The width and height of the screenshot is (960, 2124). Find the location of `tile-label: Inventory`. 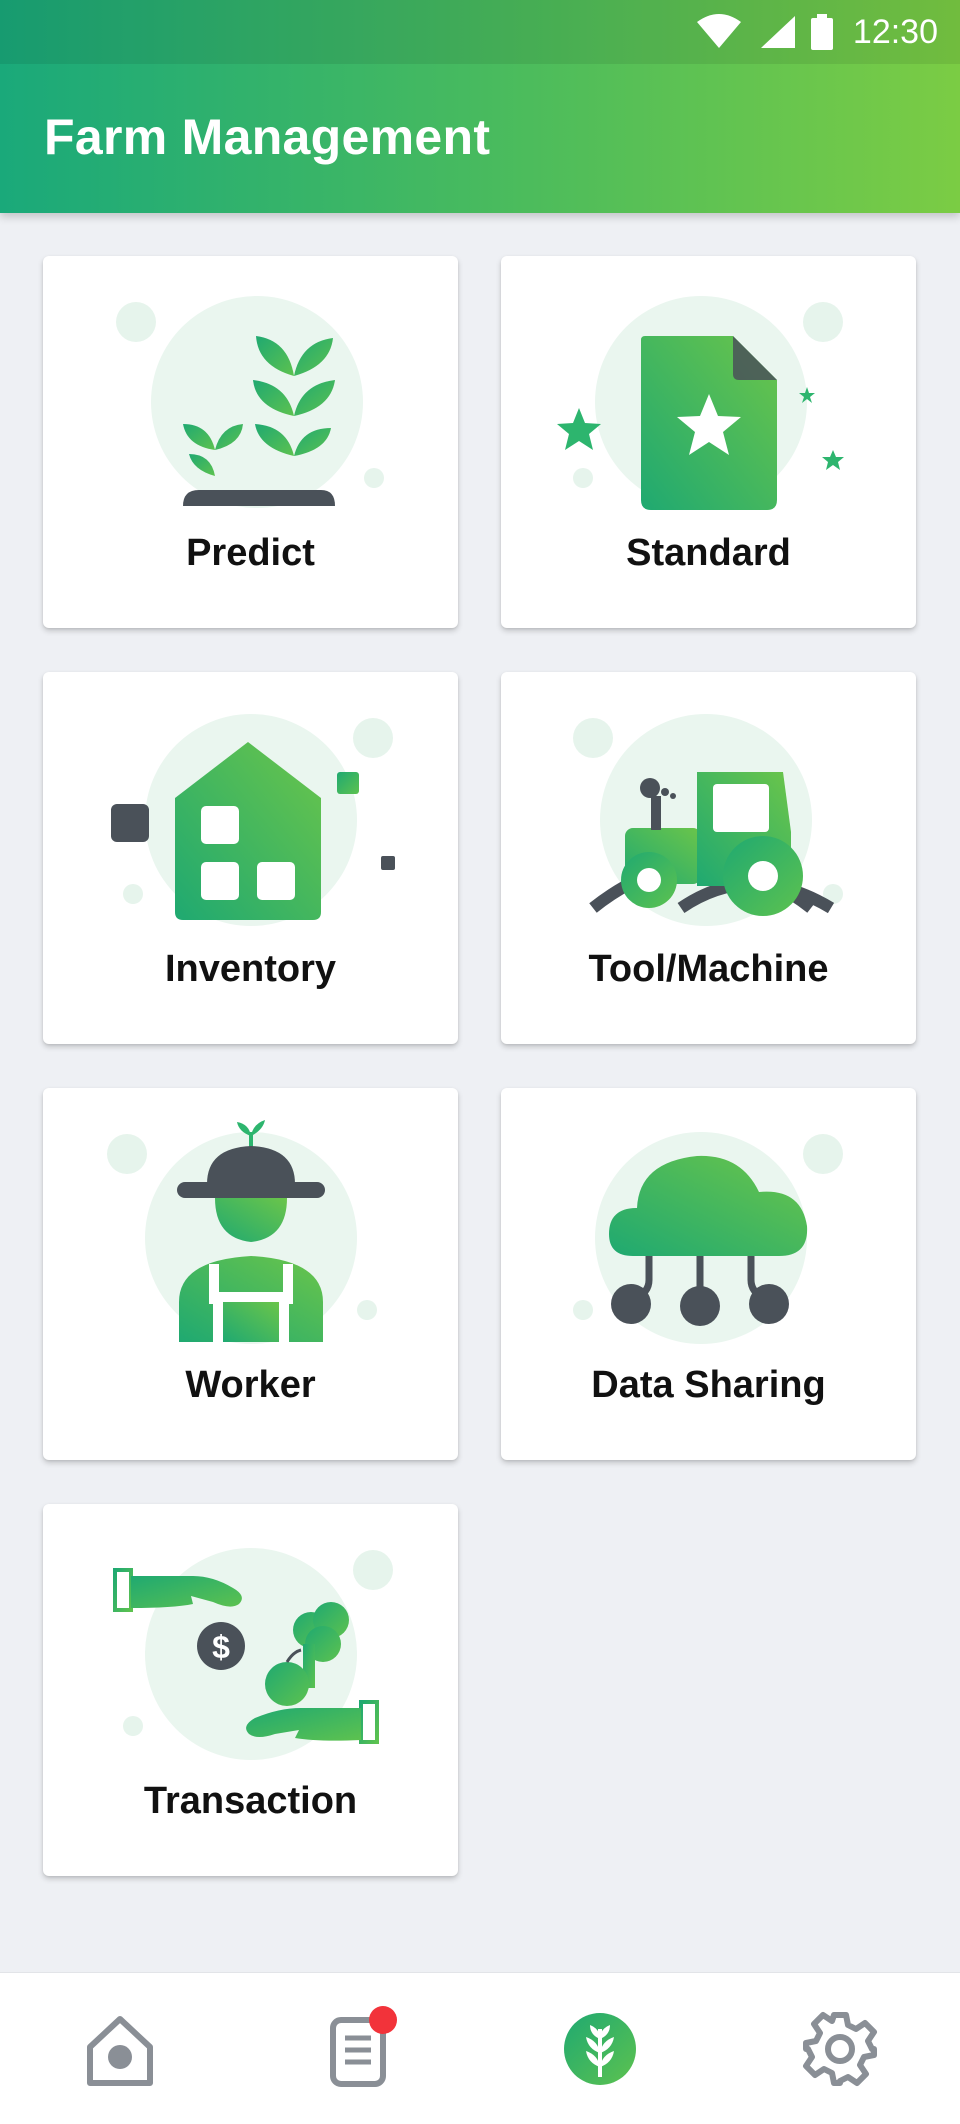

tile-label: Inventory is located at coordinates (250, 969).